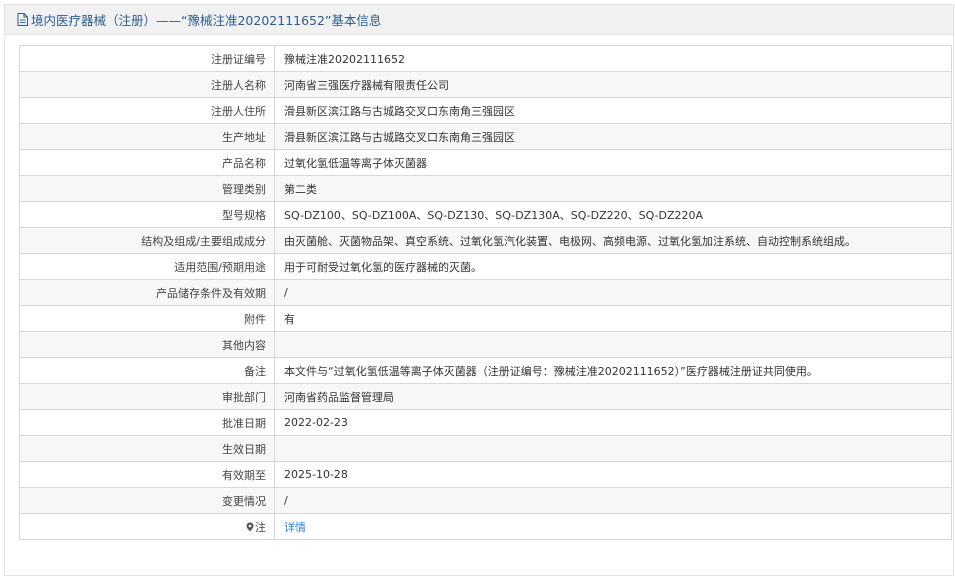  I want to click on row-label: 产品名称, so click(147, 162).